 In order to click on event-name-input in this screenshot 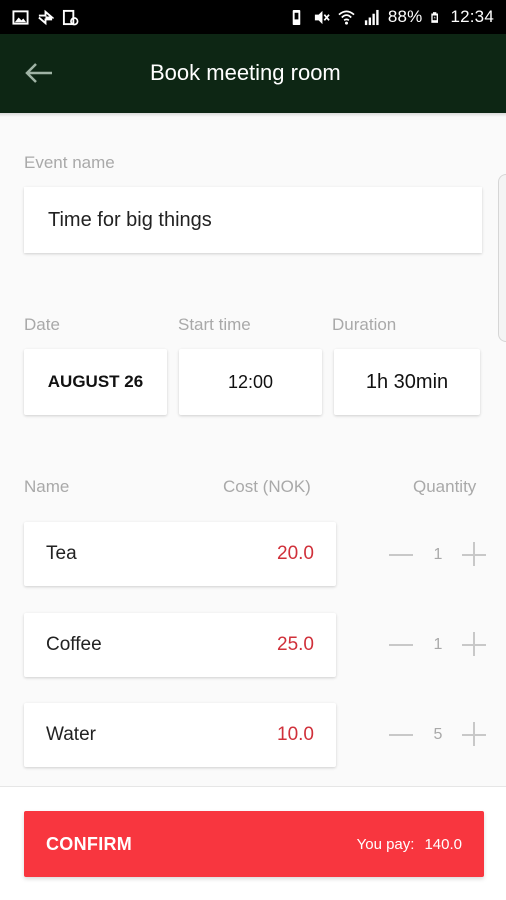, I will do `click(253, 220)`.